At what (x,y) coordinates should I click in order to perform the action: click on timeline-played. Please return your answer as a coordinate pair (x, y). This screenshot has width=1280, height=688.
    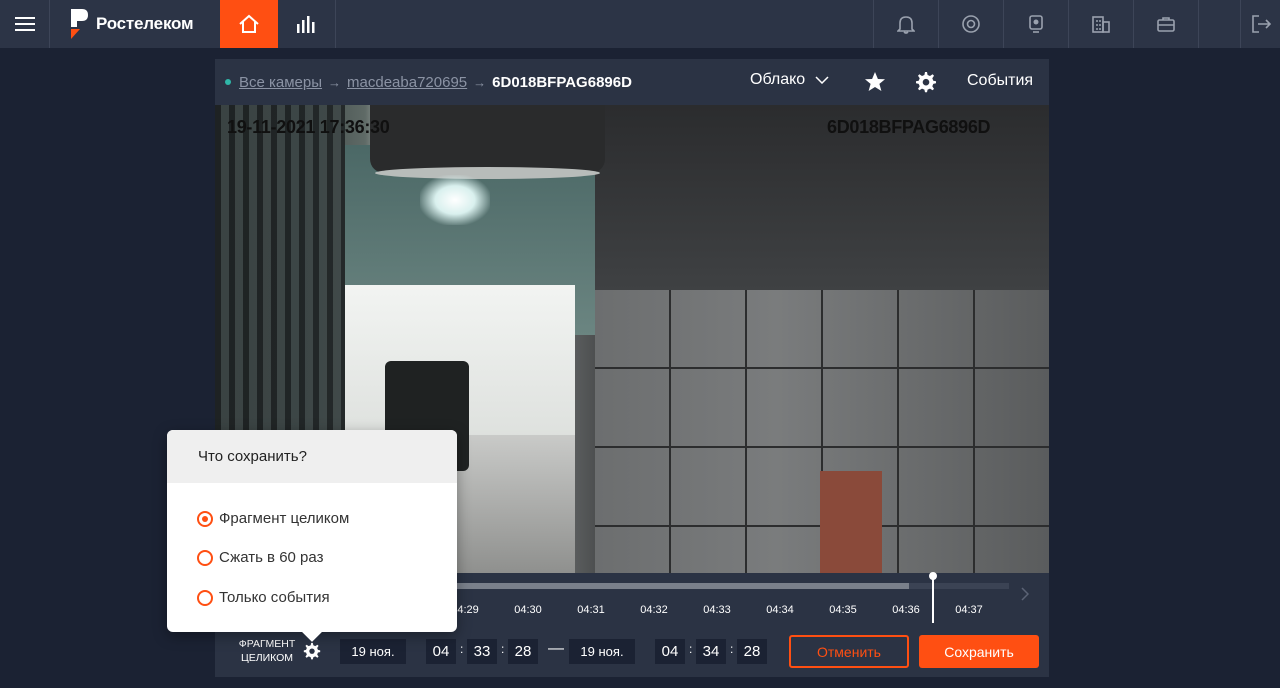
    Looking at the image, I should click on (682, 586).